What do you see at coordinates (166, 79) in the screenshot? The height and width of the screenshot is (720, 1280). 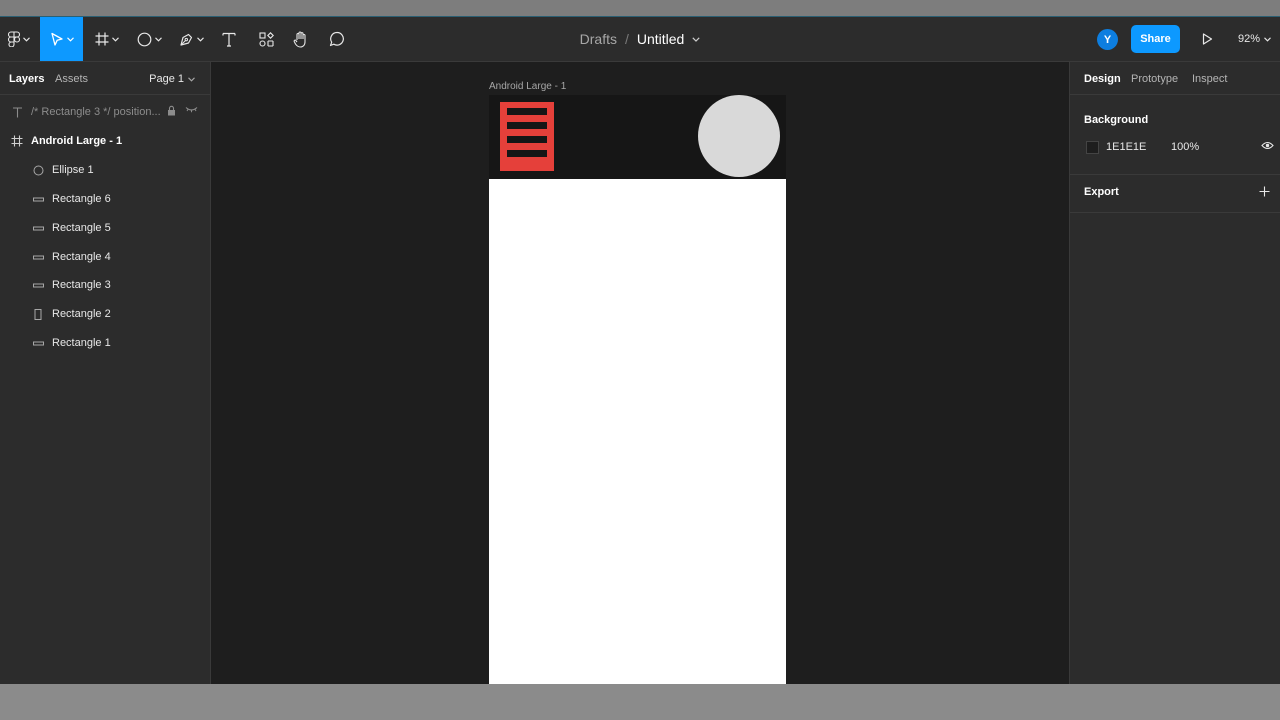 I see `page-selector-label: Page 1` at bounding box center [166, 79].